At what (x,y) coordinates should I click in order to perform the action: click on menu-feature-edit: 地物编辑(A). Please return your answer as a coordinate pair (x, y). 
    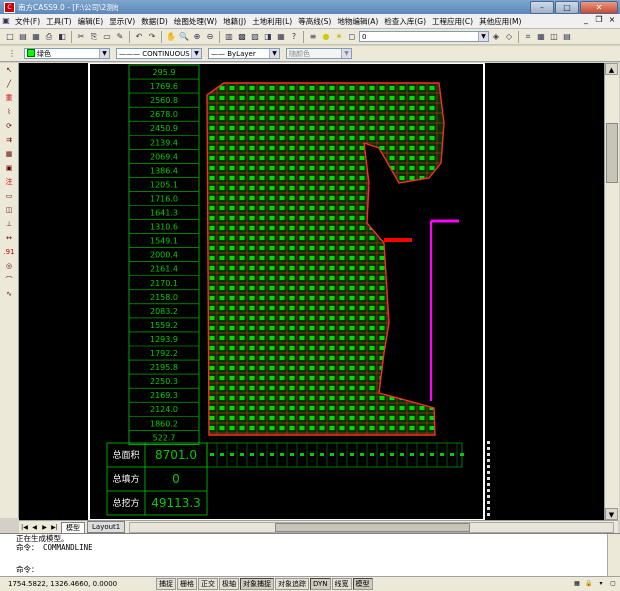
    Looking at the image, I should click on (357, 21).